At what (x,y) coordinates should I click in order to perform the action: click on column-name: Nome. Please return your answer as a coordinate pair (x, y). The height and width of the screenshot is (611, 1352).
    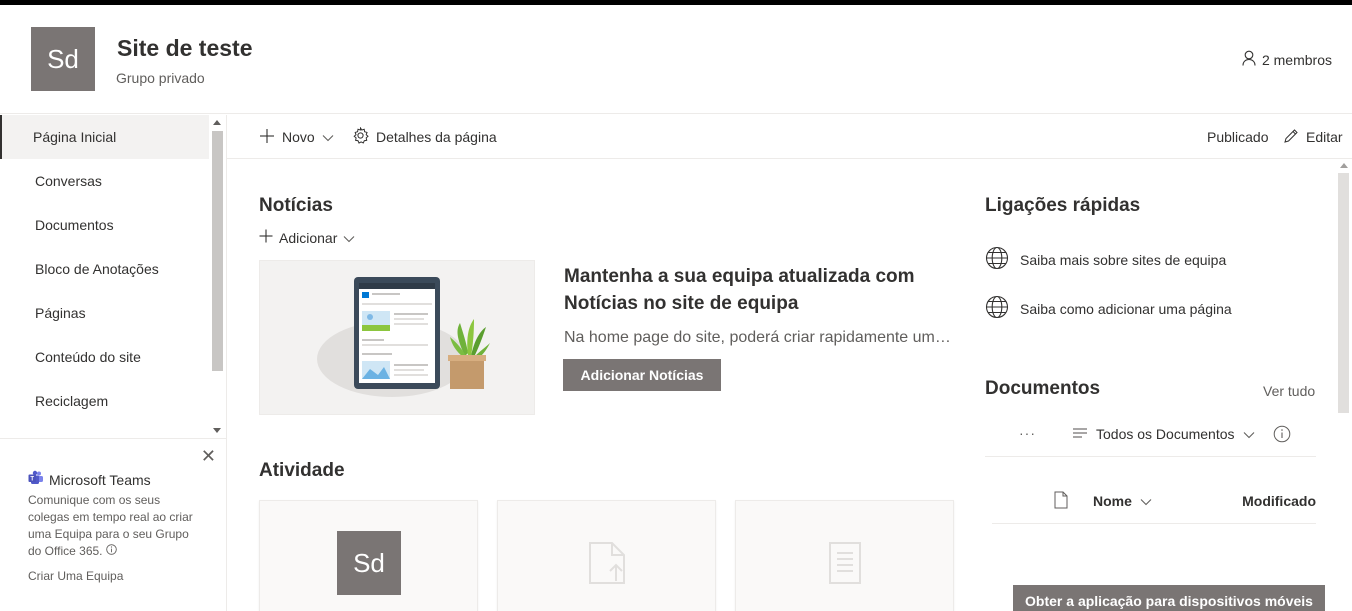
    Looking at the image, I should click on (1122, 501).